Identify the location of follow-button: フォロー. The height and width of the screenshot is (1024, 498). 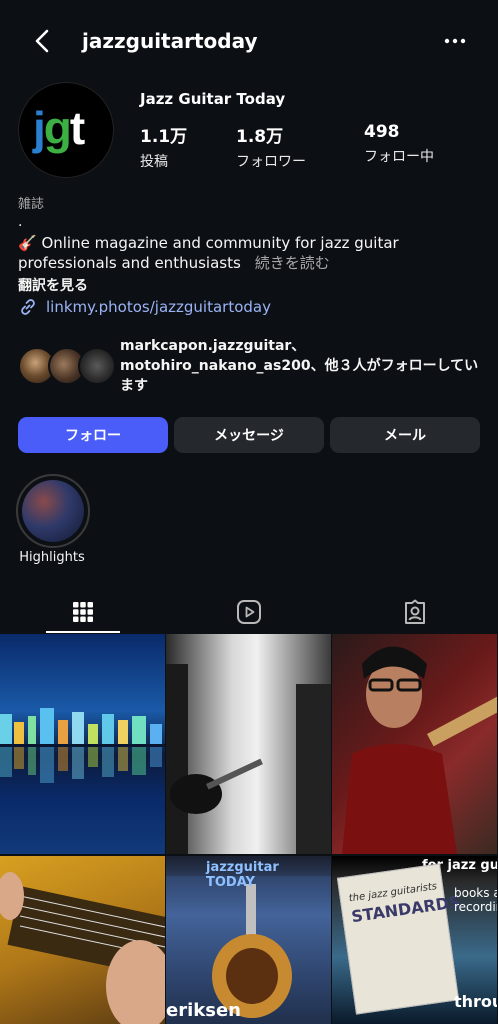
(93, 435).